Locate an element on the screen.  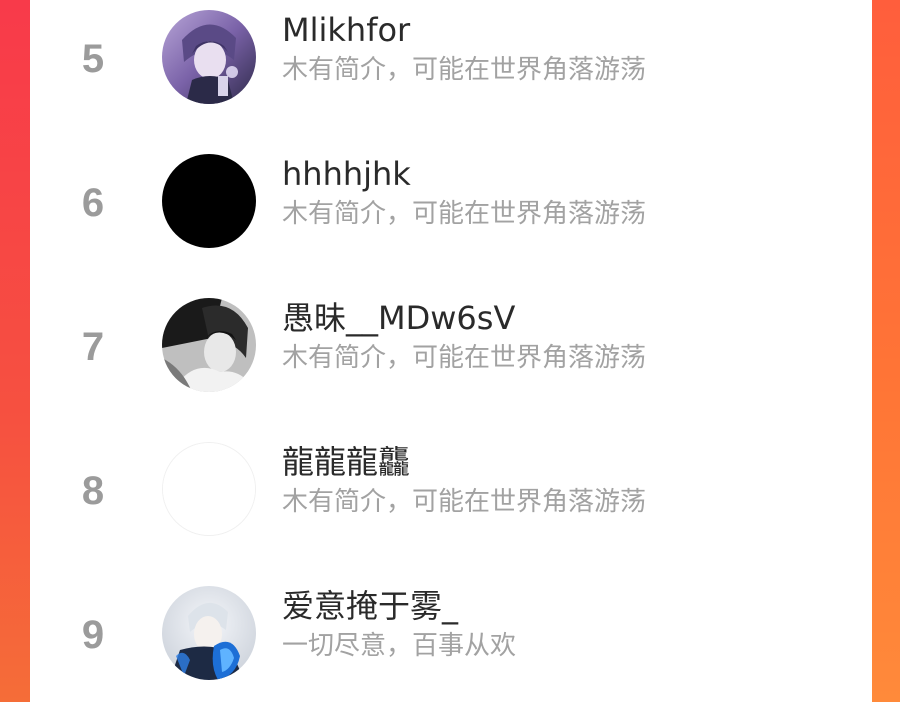
rank-number: 6 is located at coordinates (93, 203).